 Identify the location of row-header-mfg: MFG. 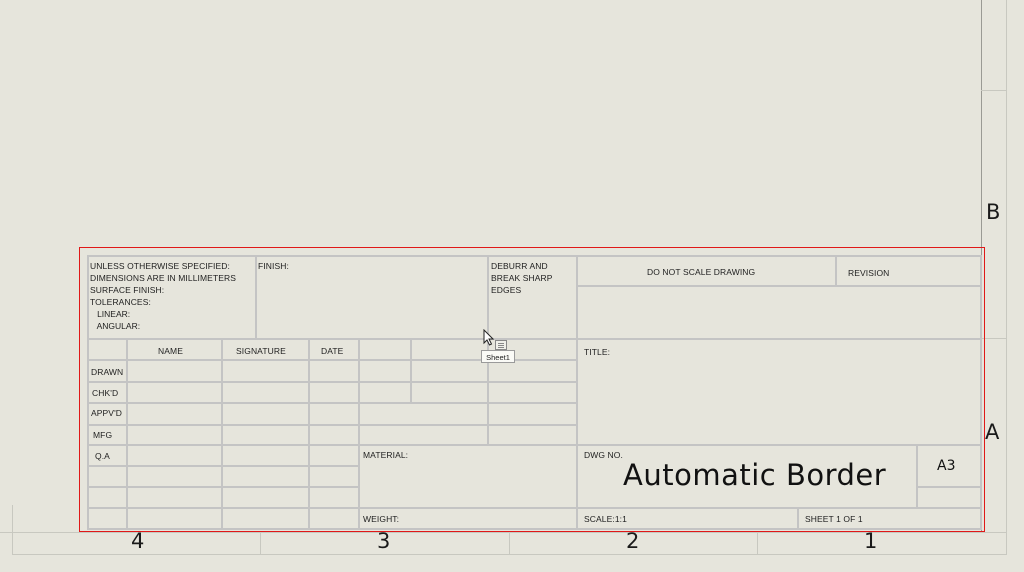
(103, 435).